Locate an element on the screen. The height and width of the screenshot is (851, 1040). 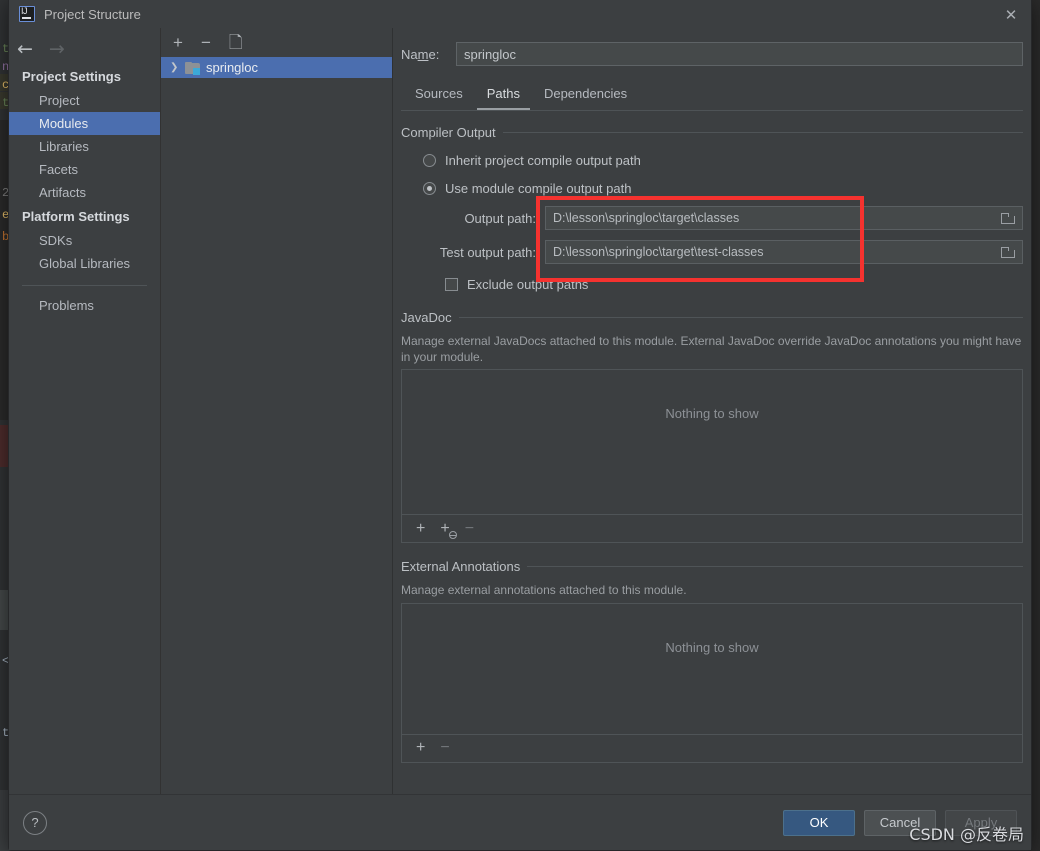
back-arrow-icon: ← is located at coordinates (25, 49).